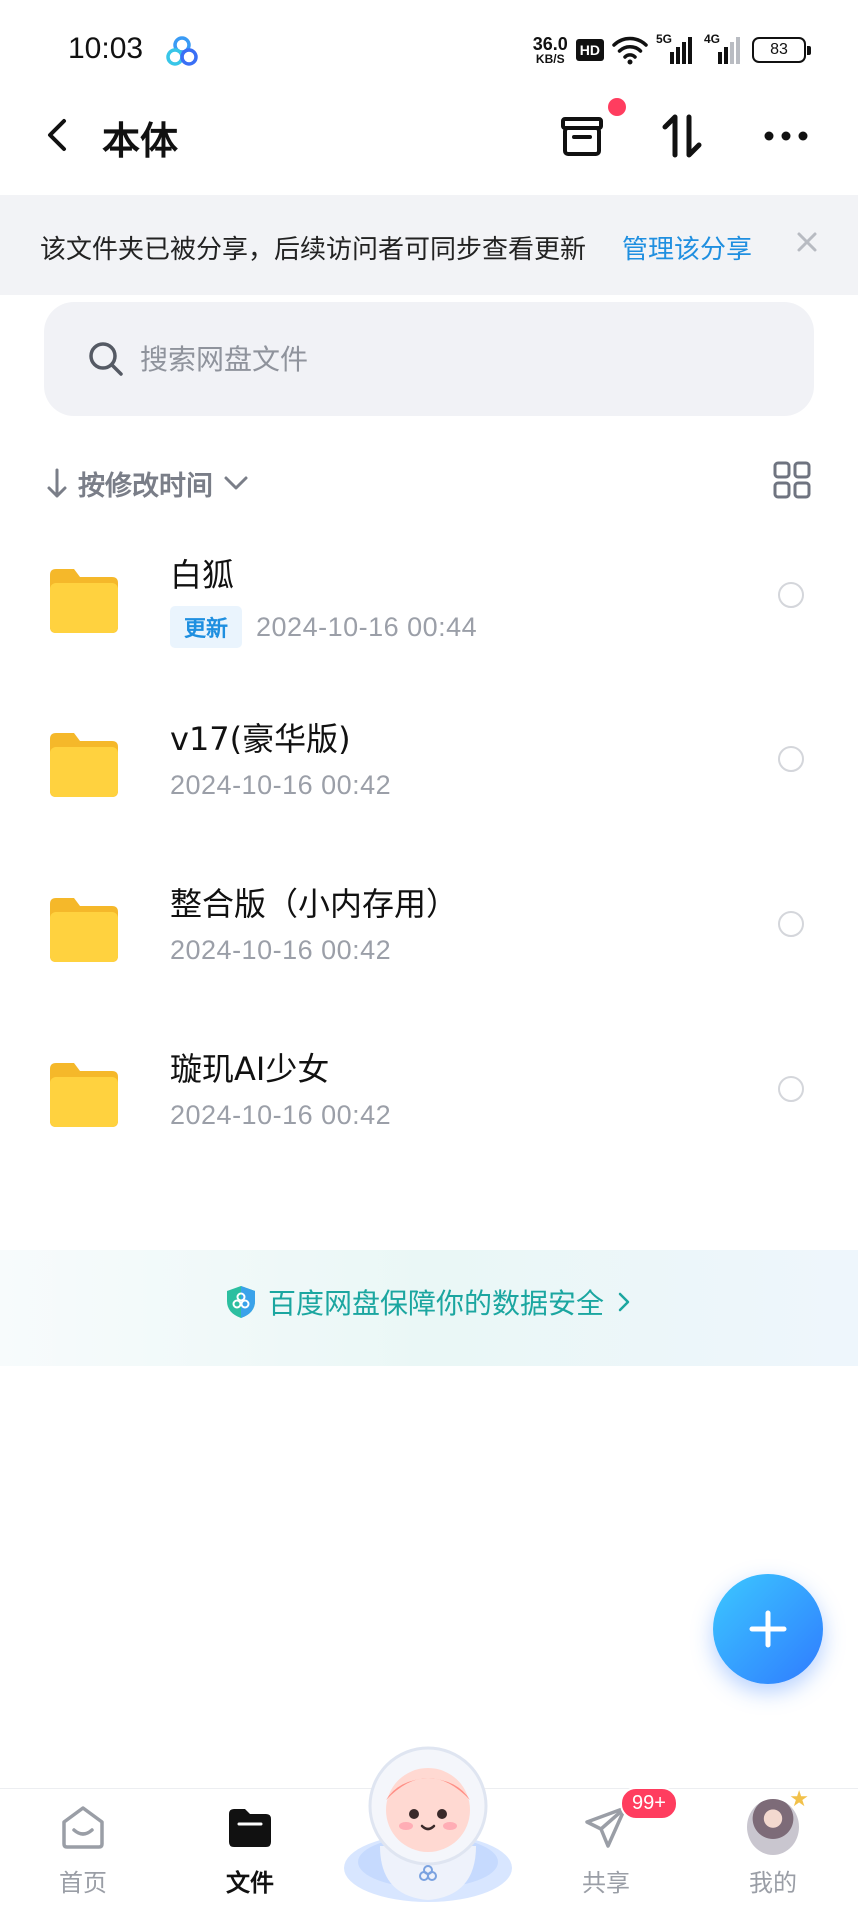  Describe the element at coordinates (807, 242) in the screenshot. I see `close-icon` at that location.